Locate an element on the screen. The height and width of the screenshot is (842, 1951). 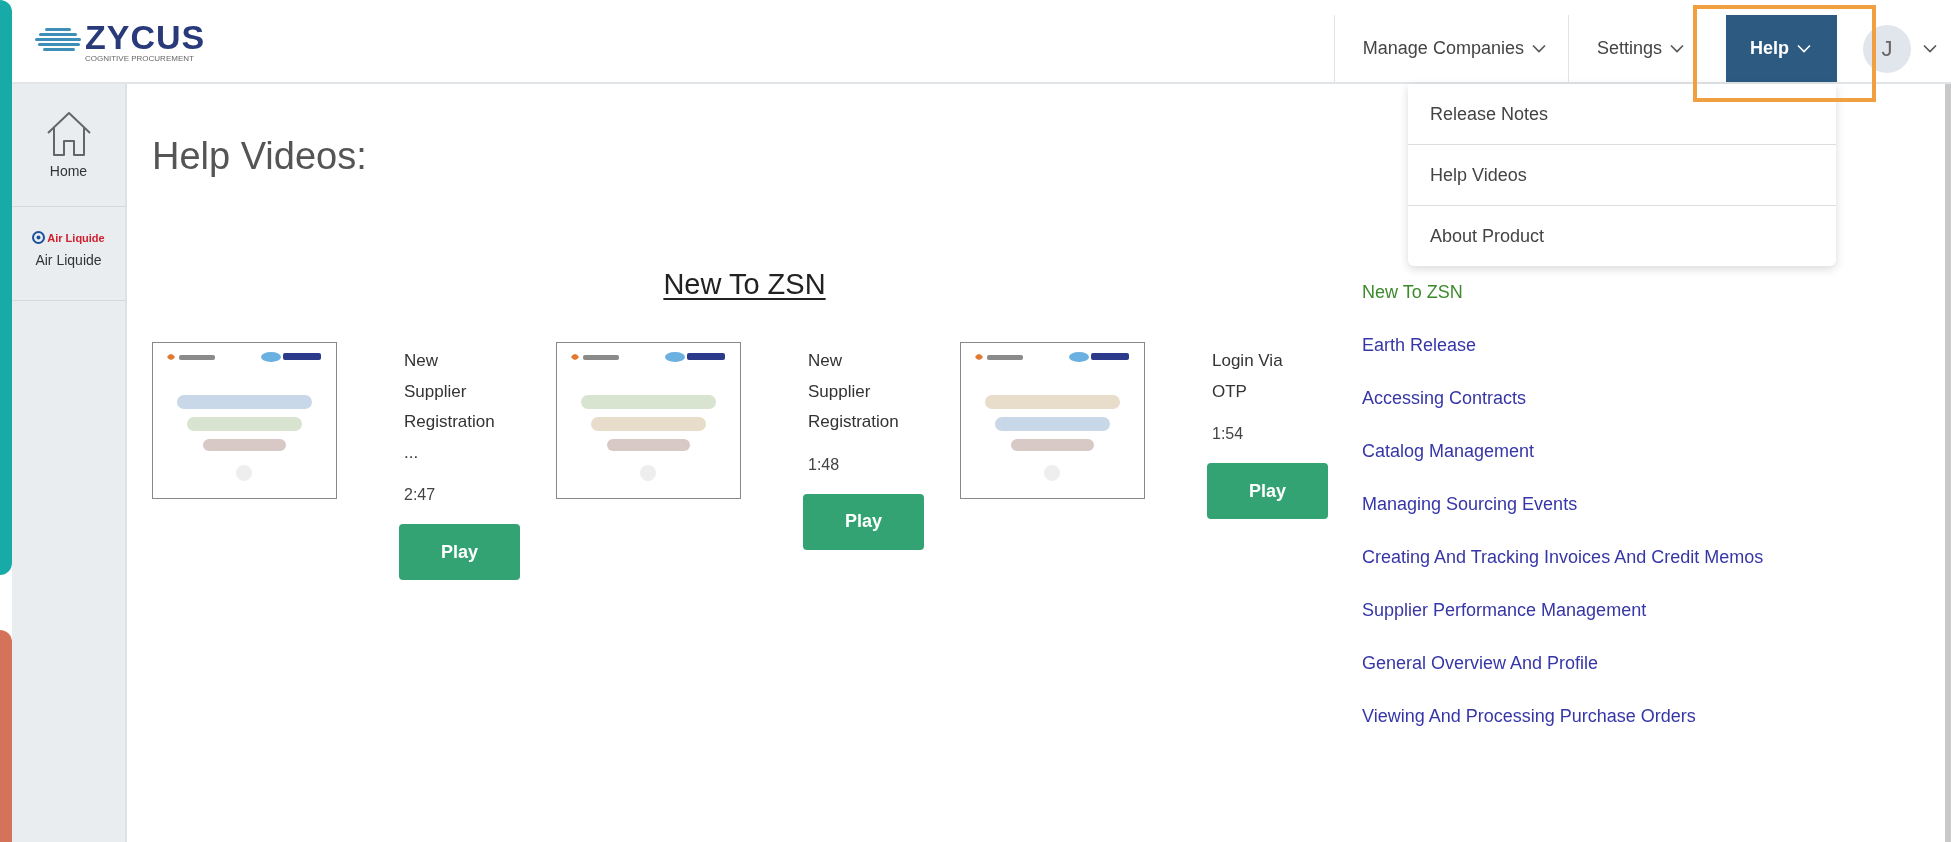
company-logo-icon is located at coordinates (39, 237).